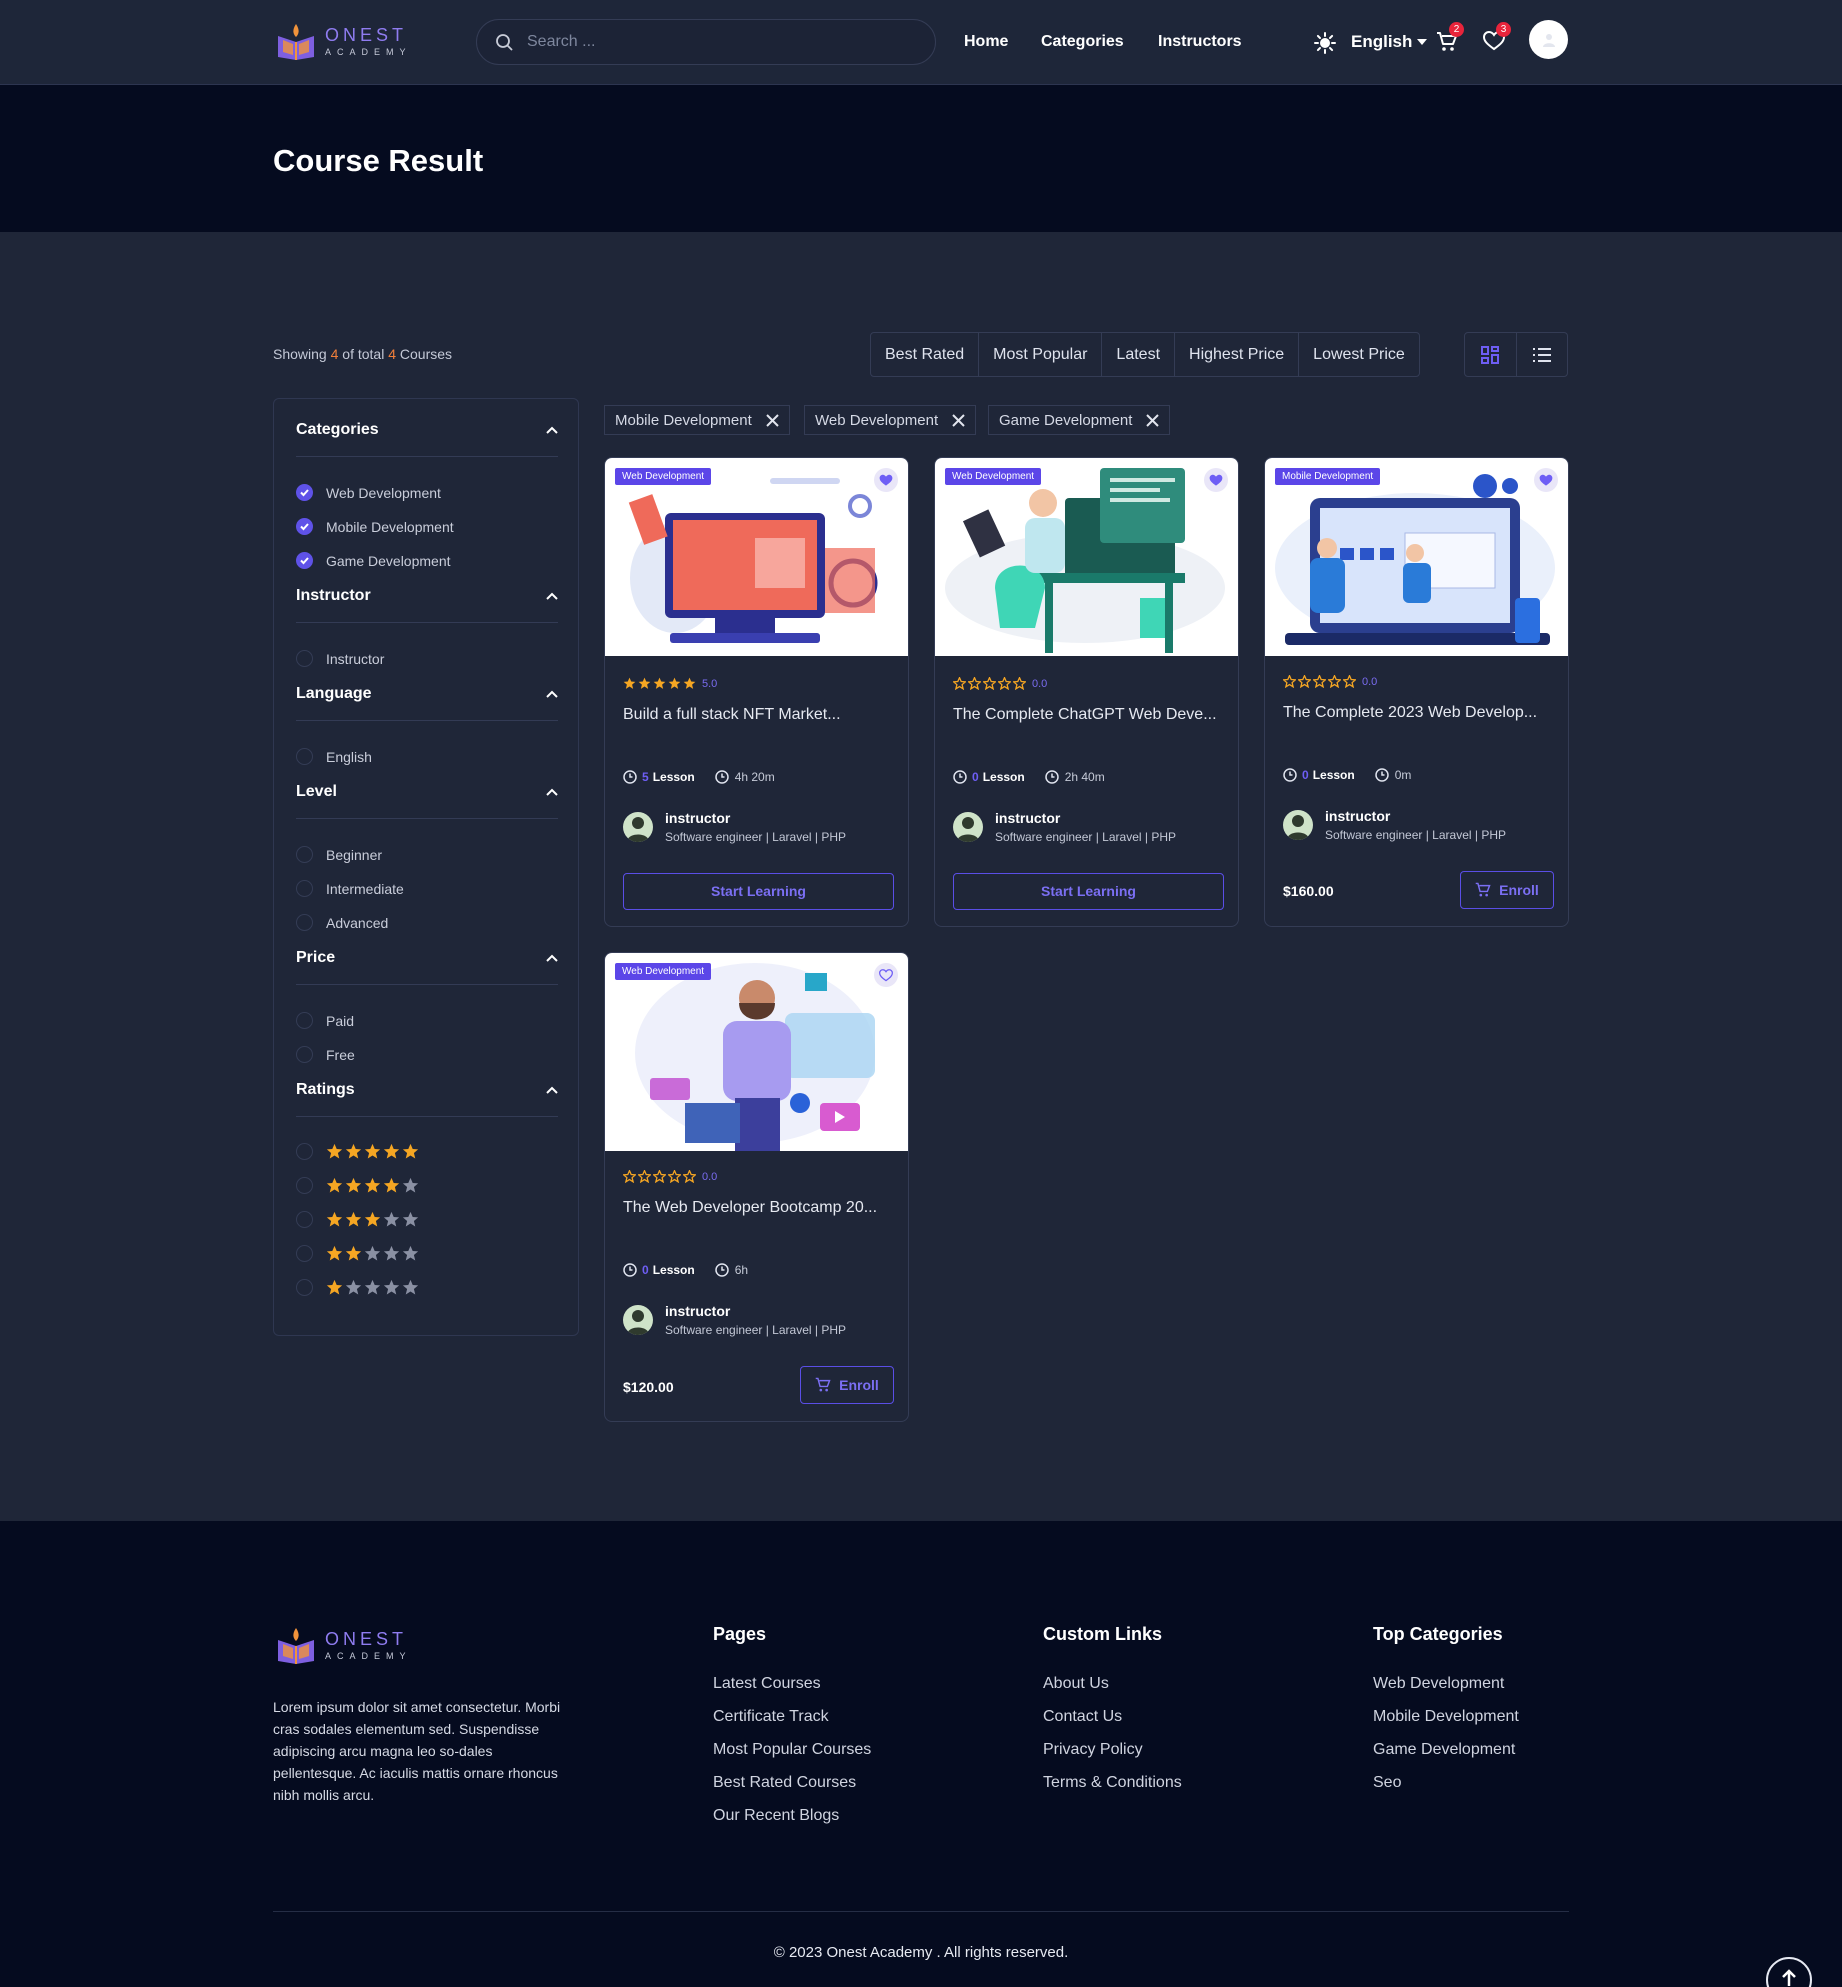  Describe the element at coordinates (1446, 1717) in the screenshot. I see `footer-link: Mobile Development` at that location.